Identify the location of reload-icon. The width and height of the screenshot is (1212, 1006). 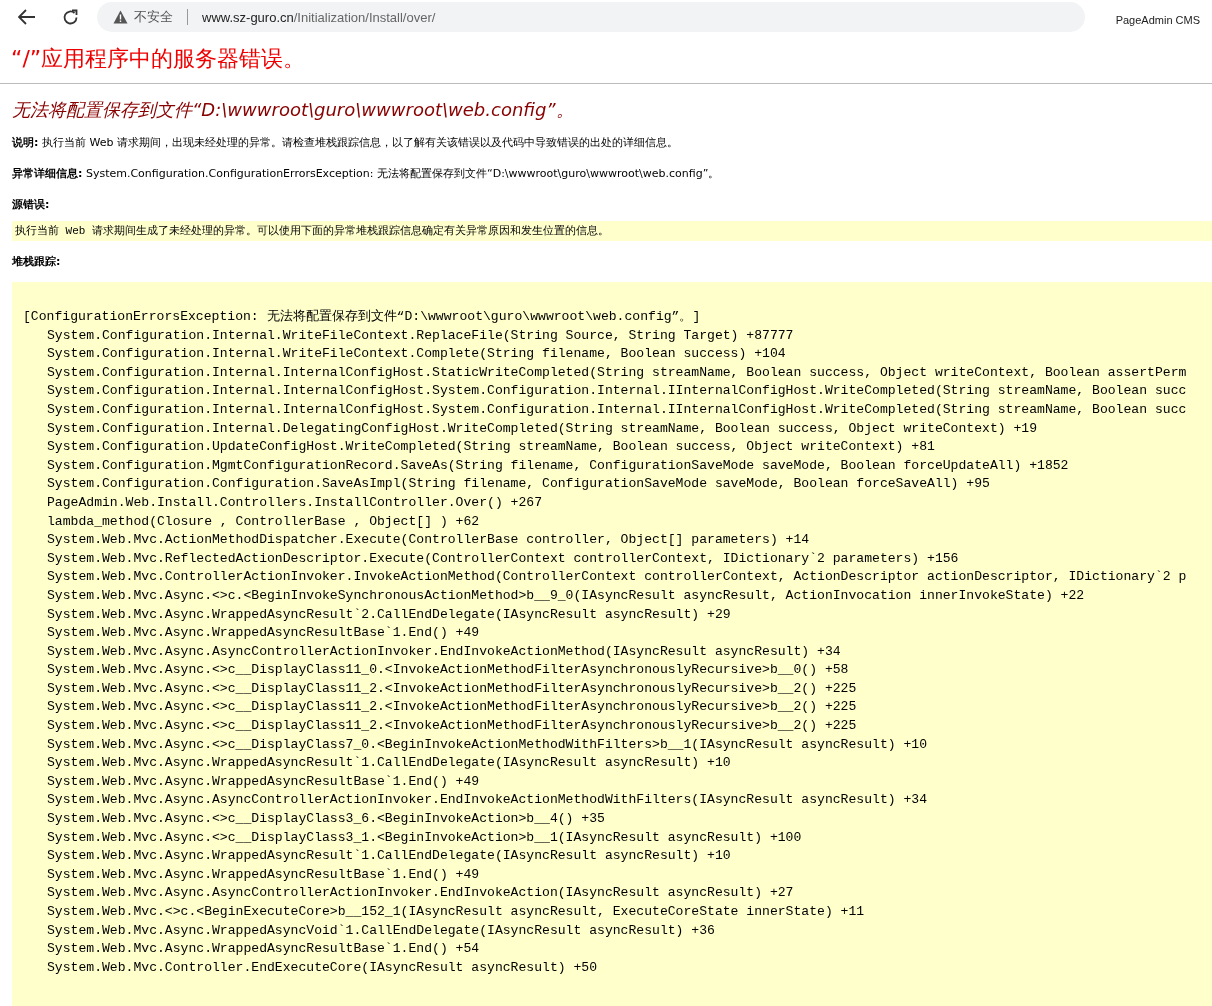
(70, 17).